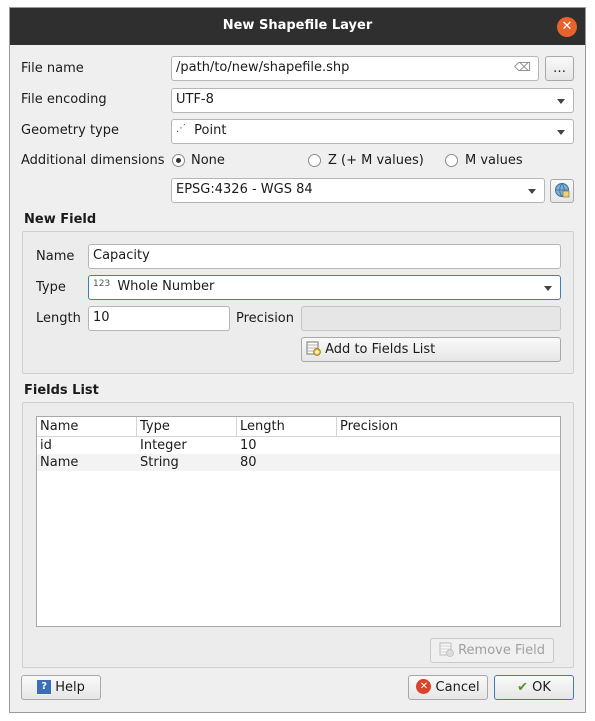  What do you see at coordinates (178, 160) in the screenshot?
I see `dimension-none-radio` at bounding box center [178, 160].